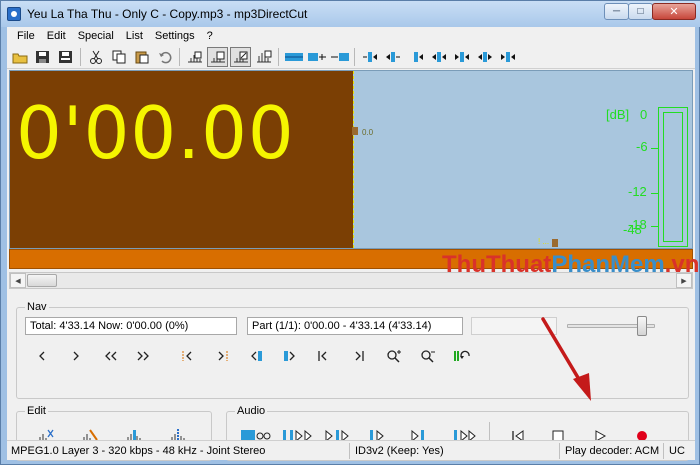  Describe the element at coordinates (26, 36) in the screenshot. I see `menu-file: File` at that location.